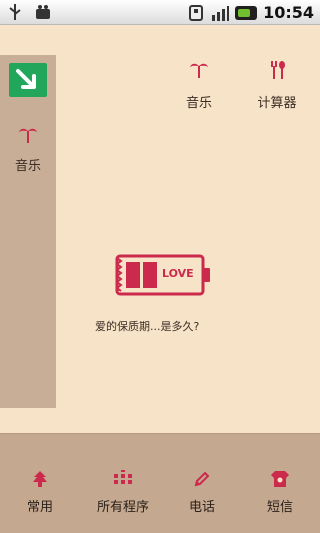 The width and height of the screenshot is (320, 533). What do you see at coordinates (40, 479) in the screenshot?
I see `pine-icon` at bounding box center [40, 479].